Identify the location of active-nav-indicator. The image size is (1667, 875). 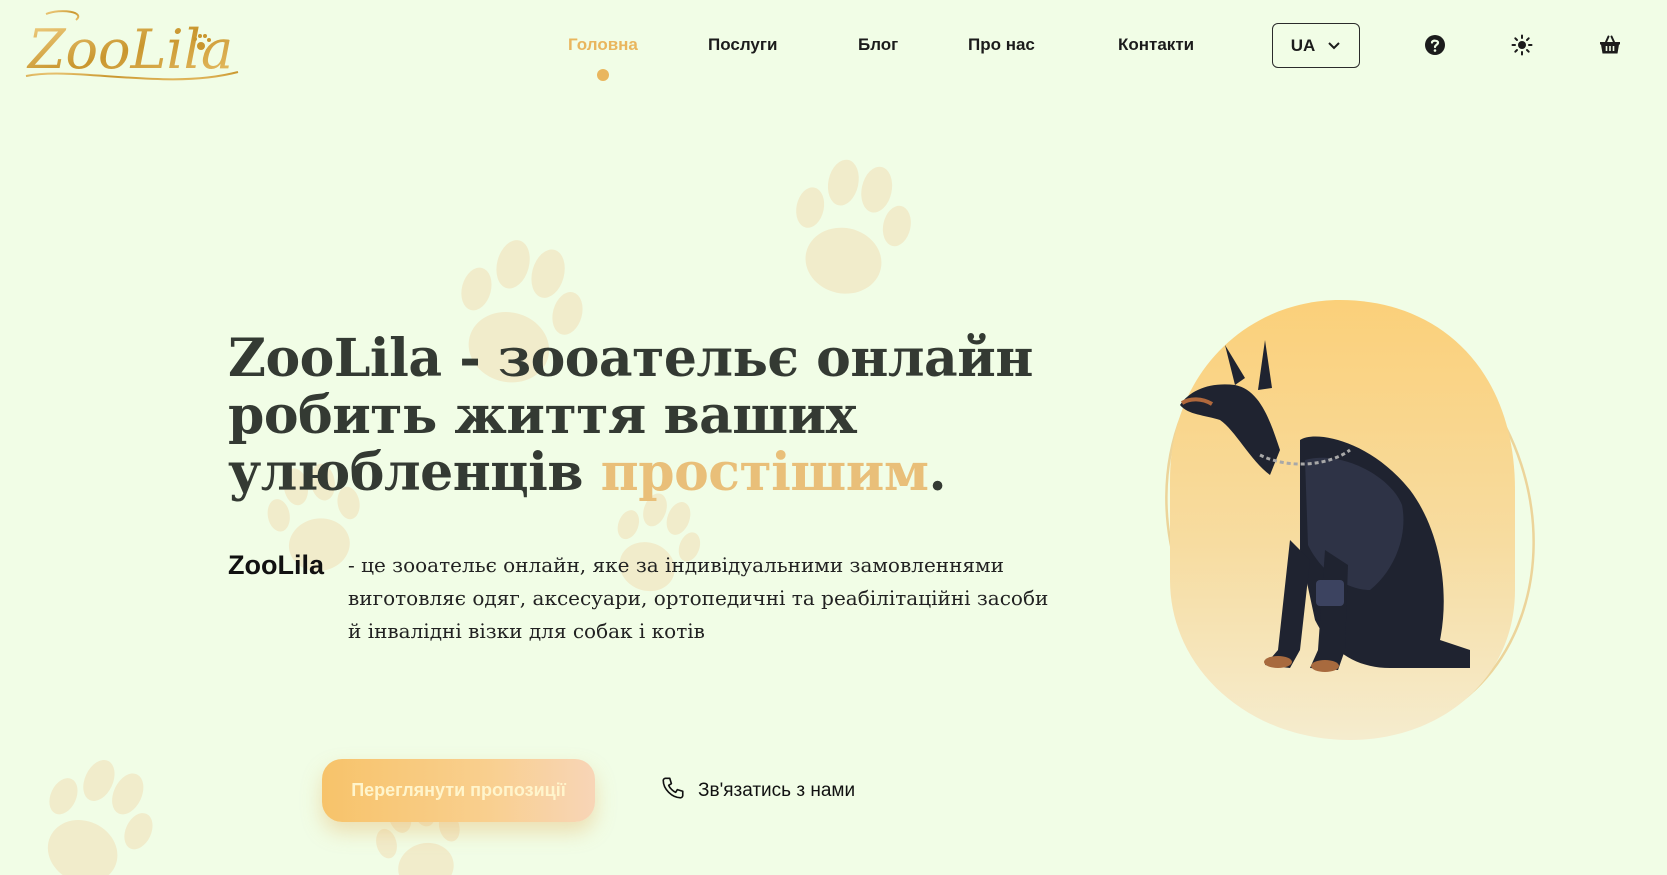
(603, 75).